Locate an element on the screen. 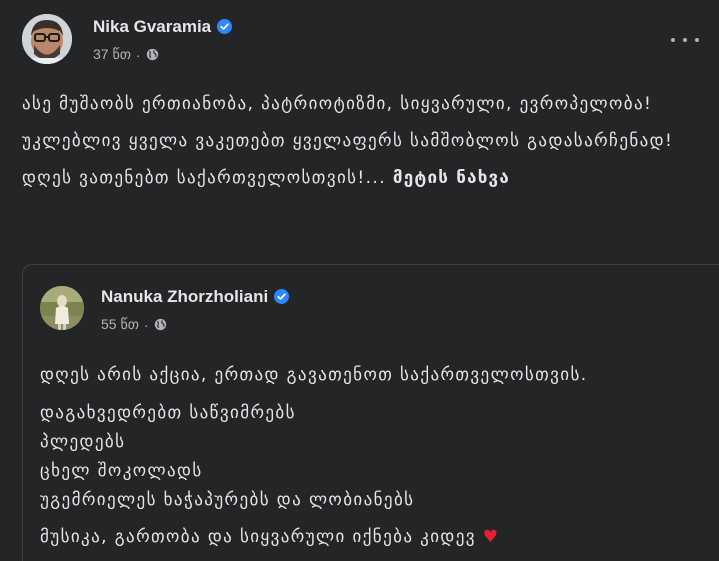  author-name-text: Nika Gvaramia is located at coordinates (152, 26).